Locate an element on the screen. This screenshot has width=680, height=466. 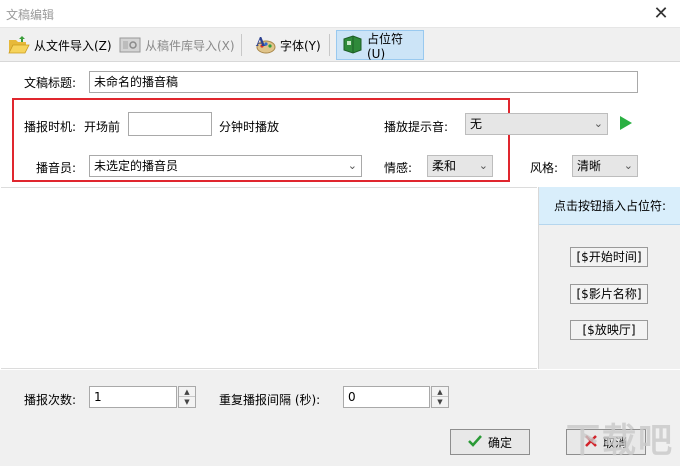
insert-movie-name-button: [$影片名称] is located at coordinates (609, 294).